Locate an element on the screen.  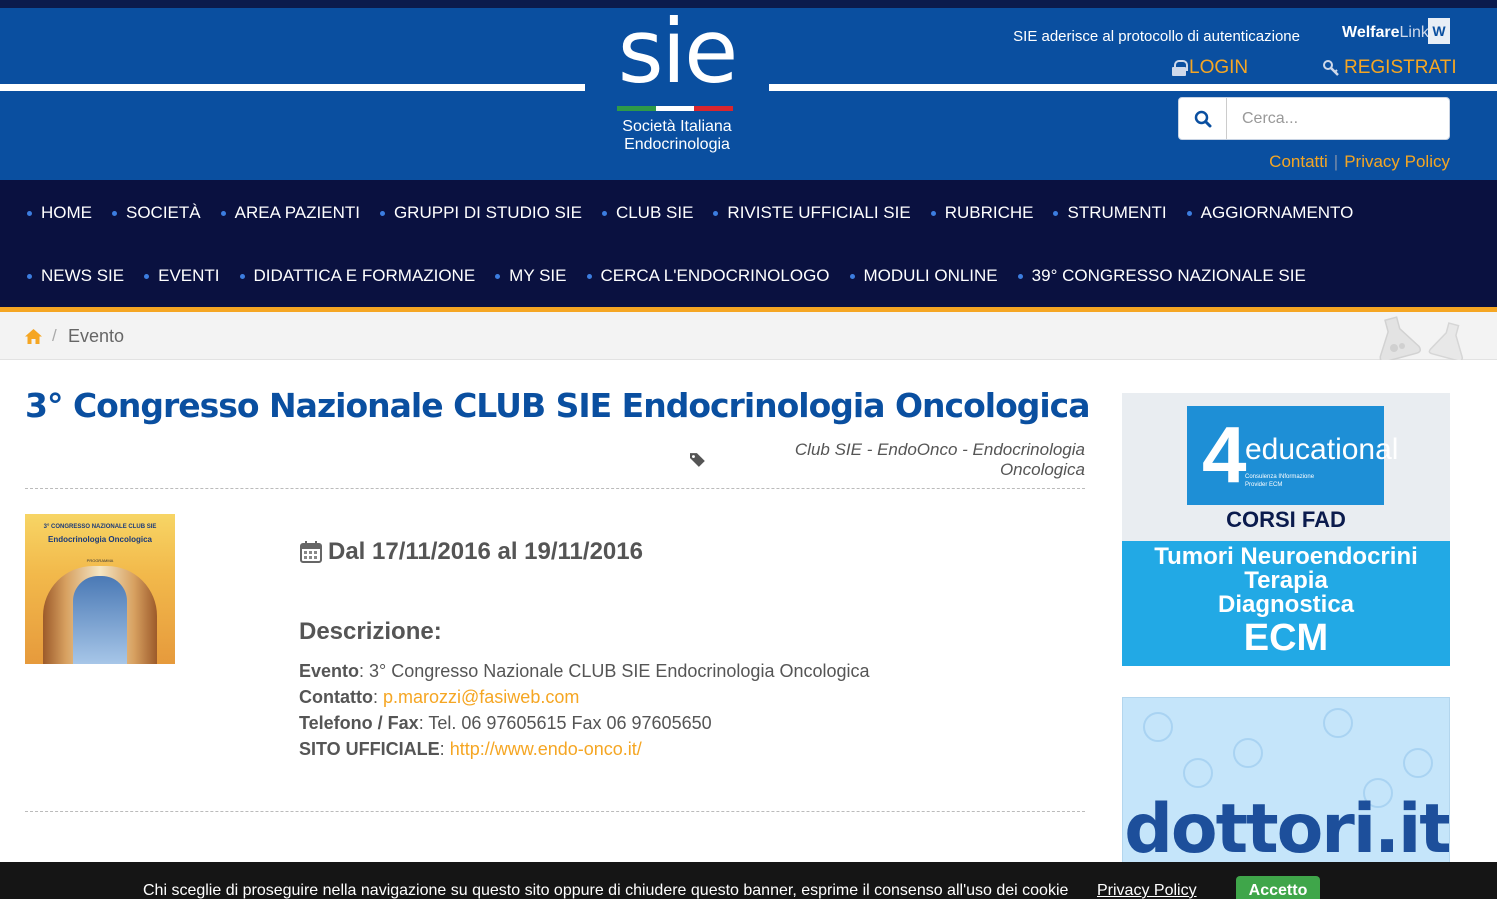
welfarelink-label: WelfareLink is located at coordinates (1385, 33).